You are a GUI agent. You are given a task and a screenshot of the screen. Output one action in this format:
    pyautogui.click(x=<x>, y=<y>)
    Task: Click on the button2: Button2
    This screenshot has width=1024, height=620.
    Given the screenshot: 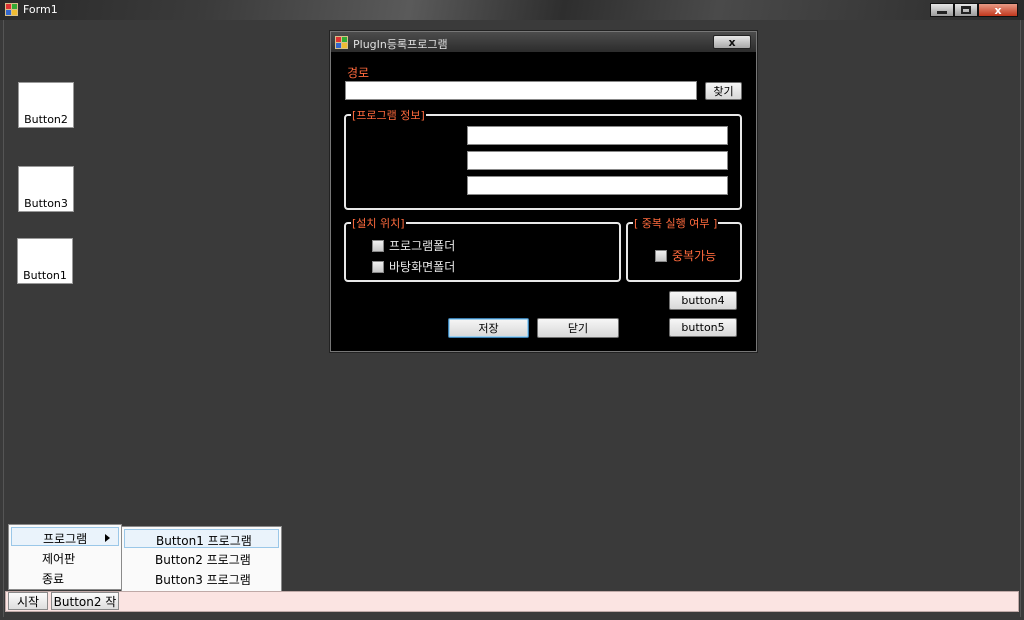 What is the action you would take?
    pyautogui.click(x=46, y=105)
    